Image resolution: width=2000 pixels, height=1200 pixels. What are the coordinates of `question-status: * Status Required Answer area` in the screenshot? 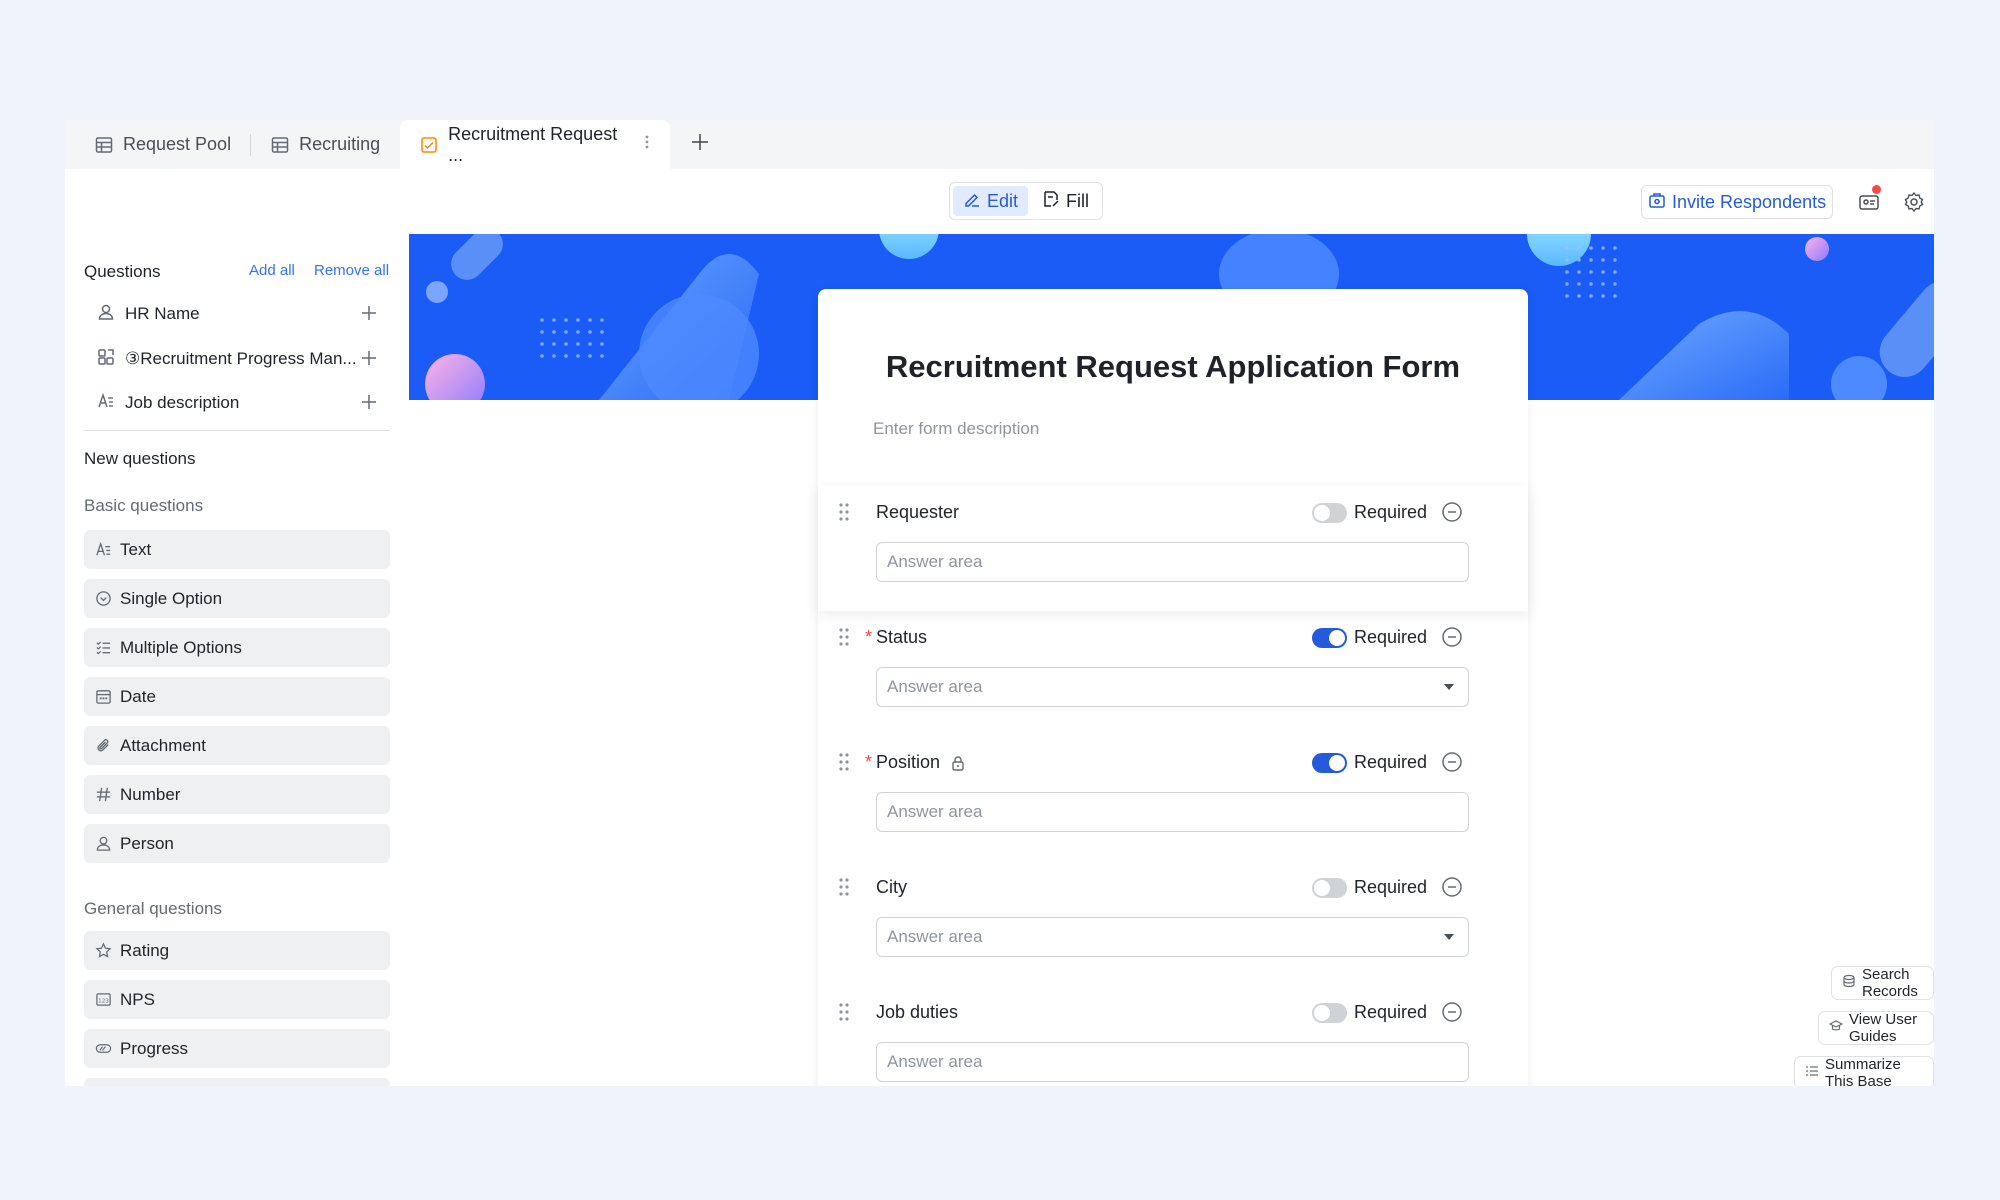 It's located at (1173, 673).